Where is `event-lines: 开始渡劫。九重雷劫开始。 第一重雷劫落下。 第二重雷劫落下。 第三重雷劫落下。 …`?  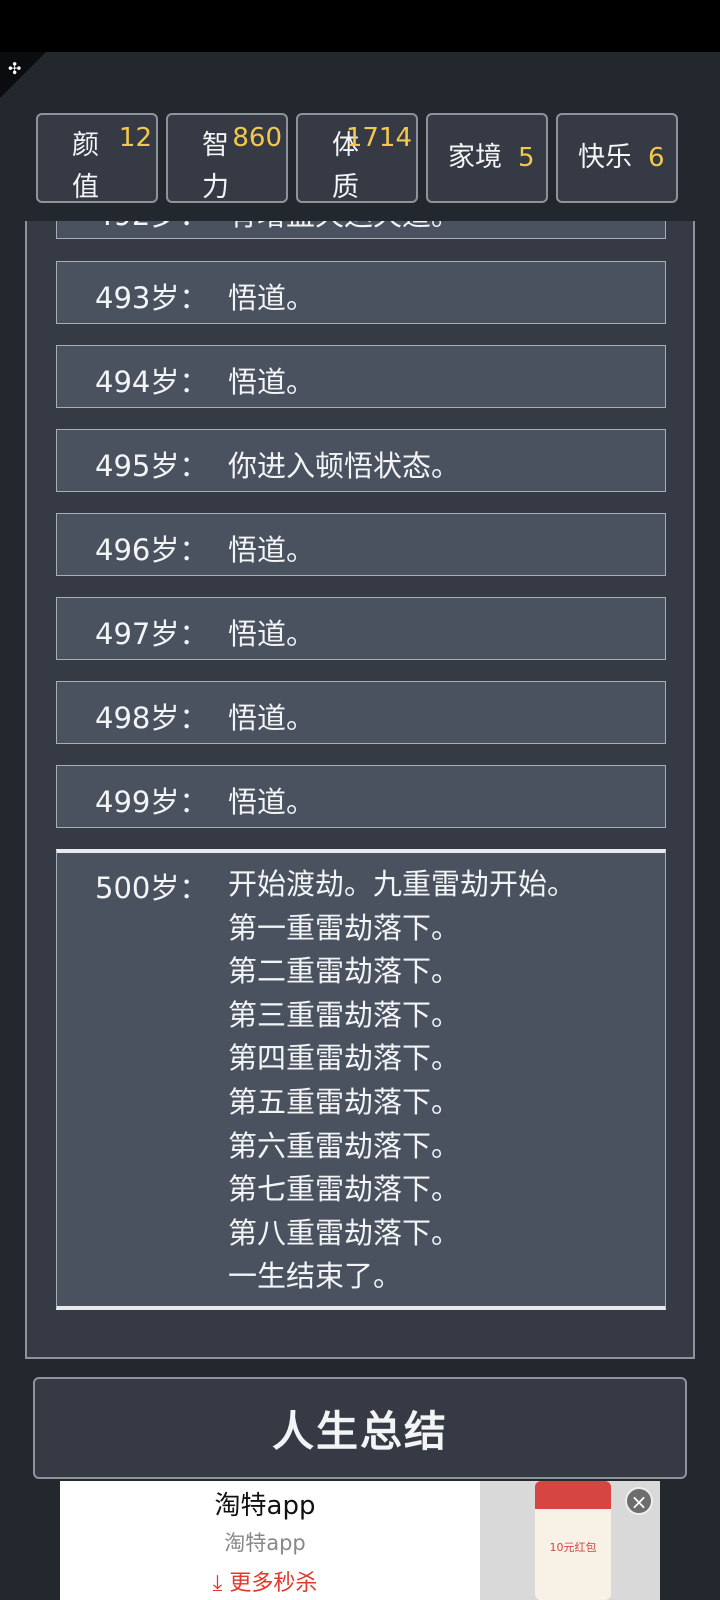
event-lines: 开始渡劫。九重雷劫开始。 第一重雷劫落下。 第二重雷劫落下。 第三重雷劫落下。 … is located at coordinates (402, 1081).